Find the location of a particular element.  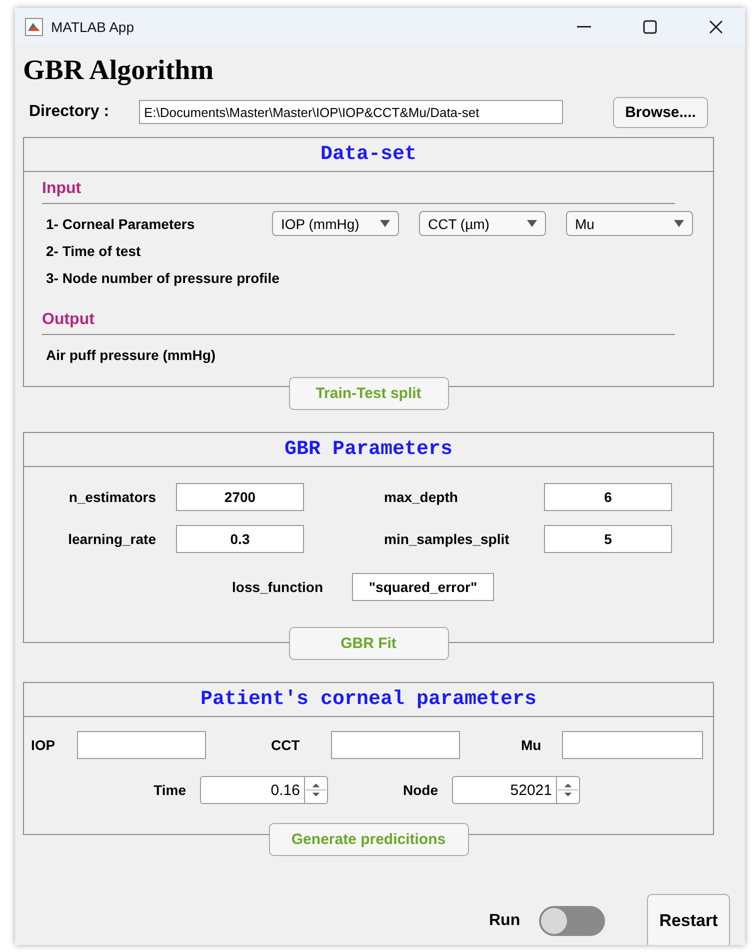

dropdown: CCT (µm) is located at coordinates (482, 223).